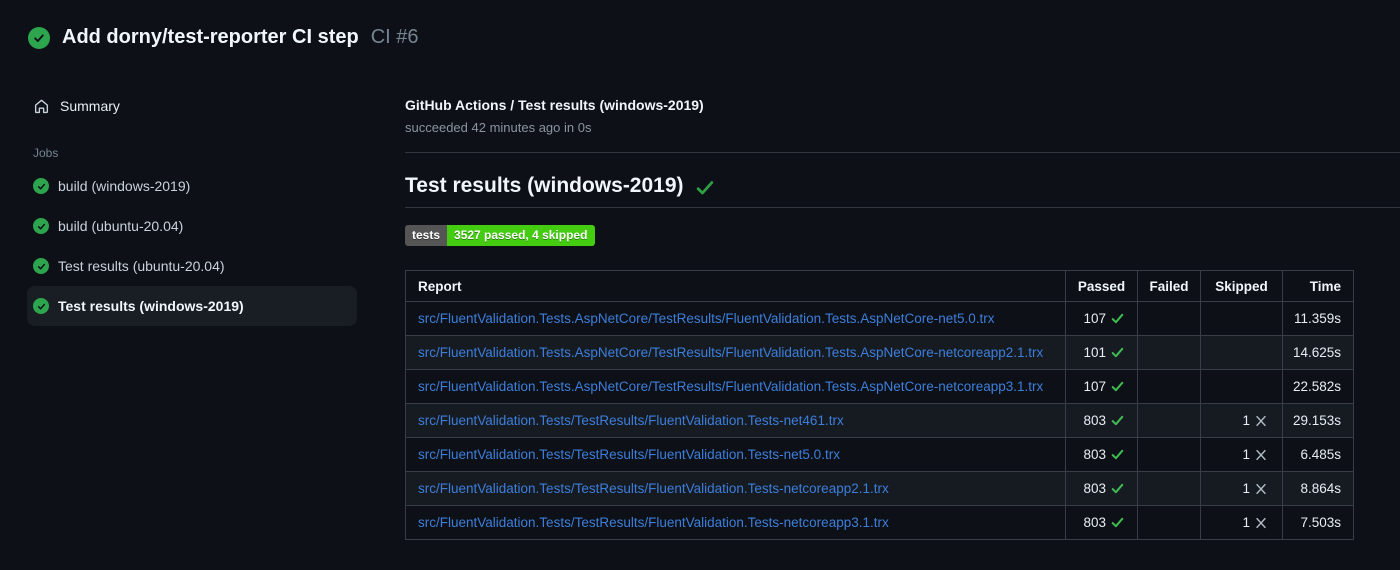 This screenshot has width=1400, height=570. What do you see at coordinates (151, 306) in the screenshot?
I see `job-label: Test results (windows-2019)` at bounding box center [151, 306].